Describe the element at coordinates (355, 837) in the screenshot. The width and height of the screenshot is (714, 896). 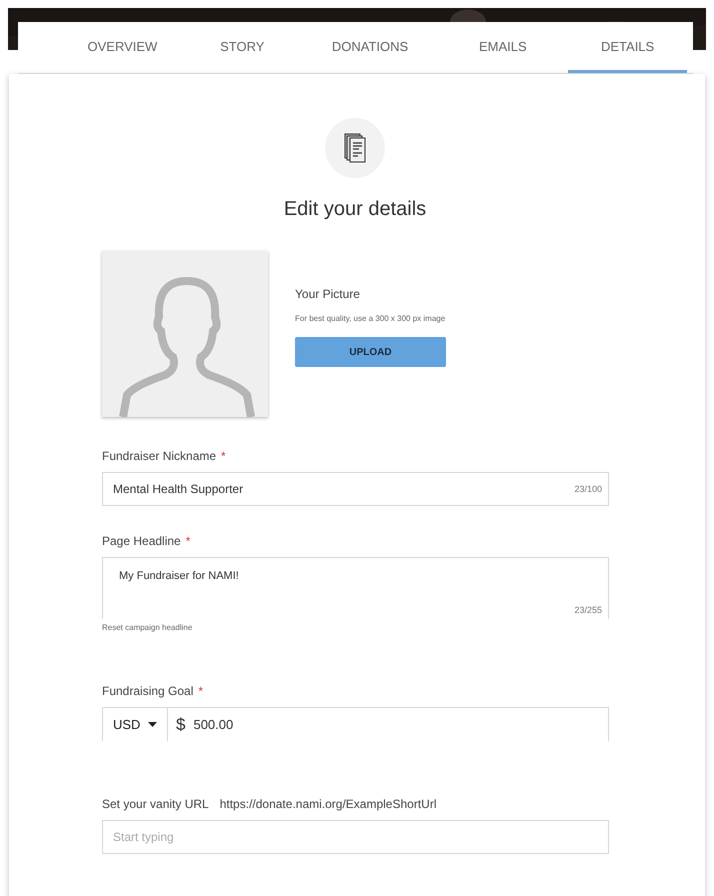
I see `input-field: Start typing` at that location.